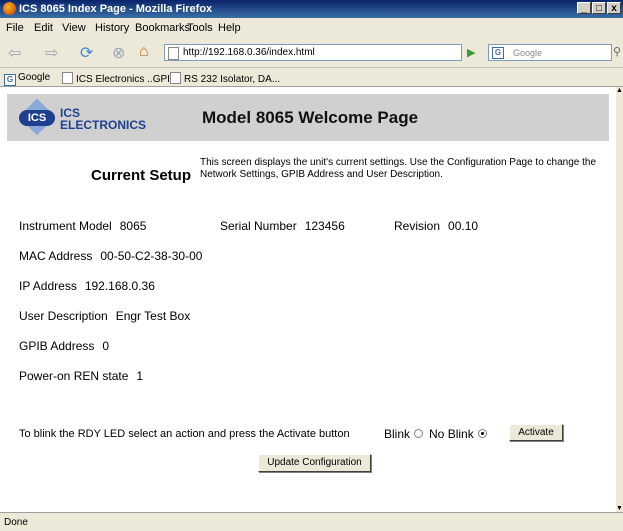 This screenshot has width=623, height=531. I want to click on current-setup-heading: Current Setup, so click(141, 175).